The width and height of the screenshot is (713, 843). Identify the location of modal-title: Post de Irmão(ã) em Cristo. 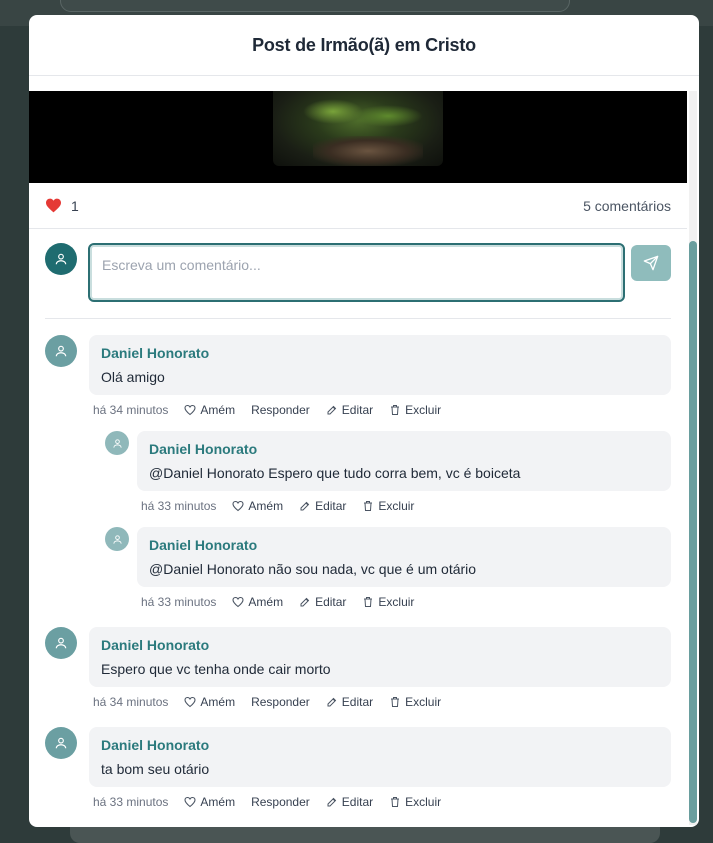
(364, 44).